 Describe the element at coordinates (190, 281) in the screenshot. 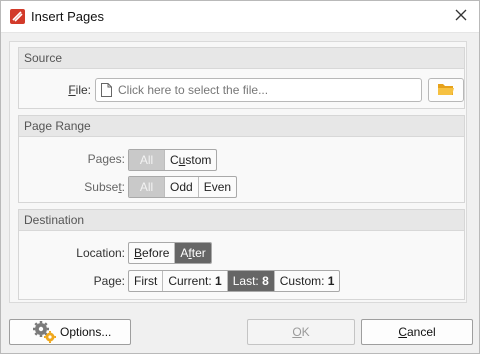

I see `page-current-label: Current:` at that location.